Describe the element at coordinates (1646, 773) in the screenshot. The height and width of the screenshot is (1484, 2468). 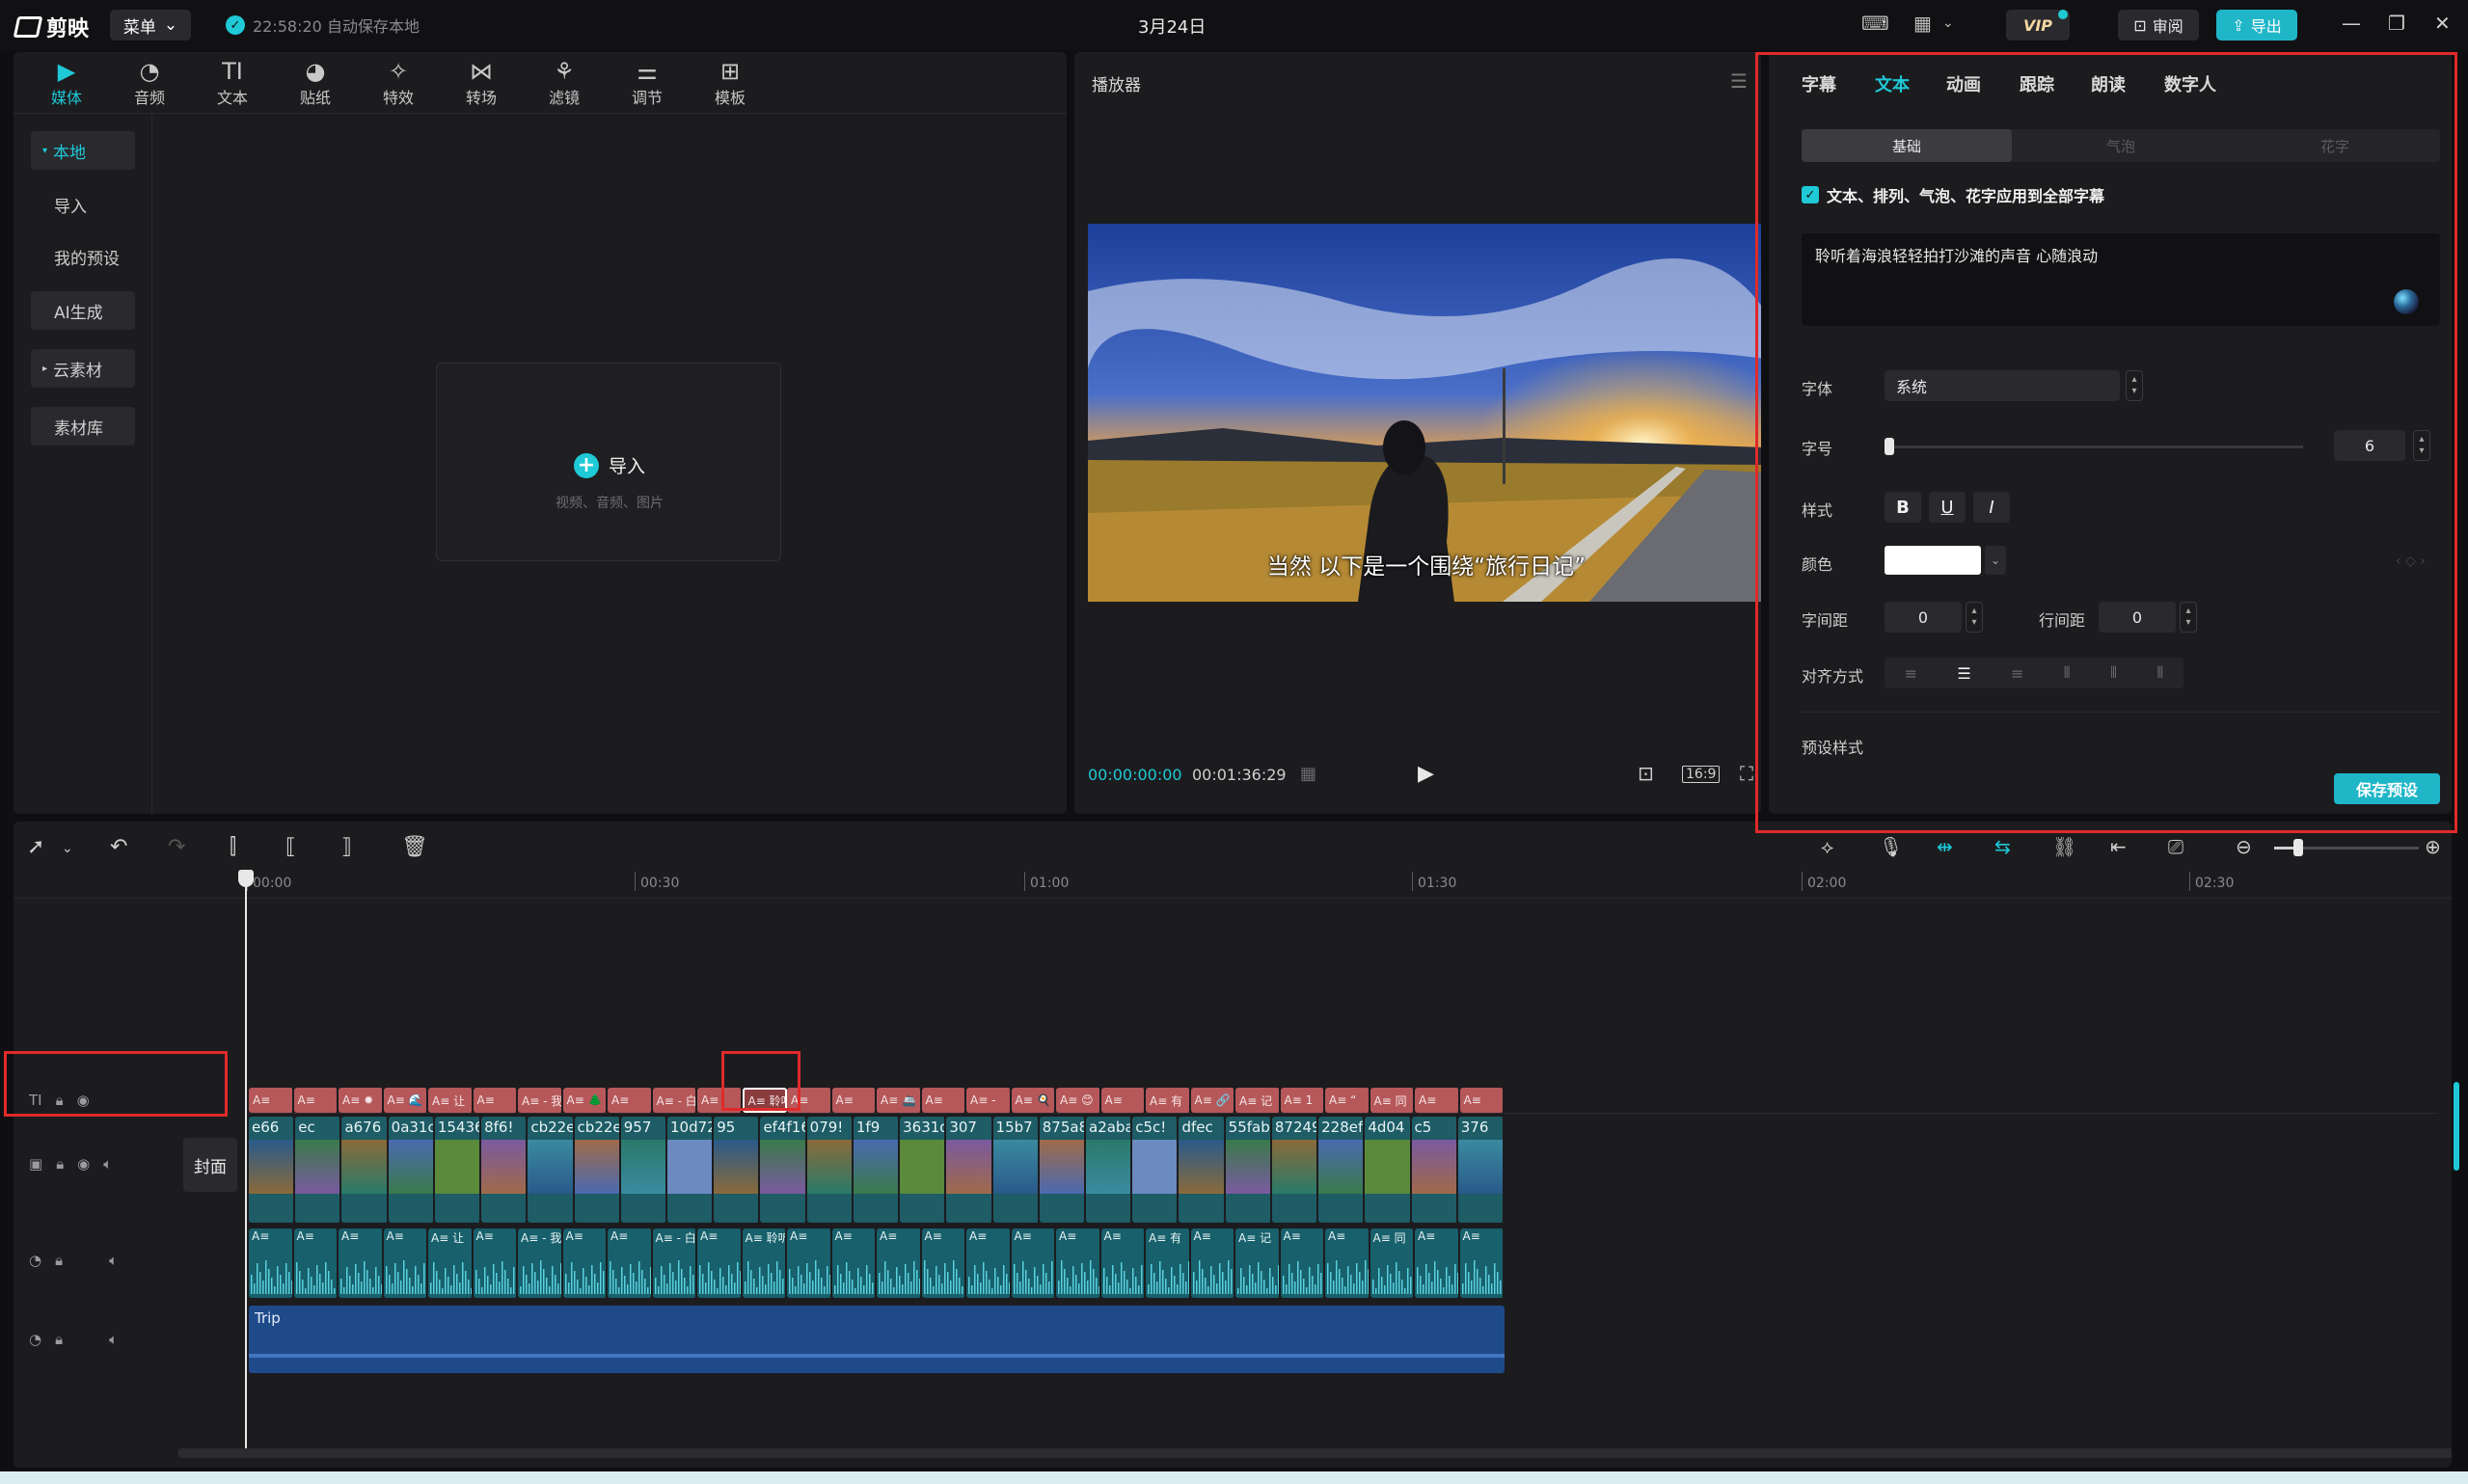
I see `screenshot-focus-icon: ⊡` at that location.